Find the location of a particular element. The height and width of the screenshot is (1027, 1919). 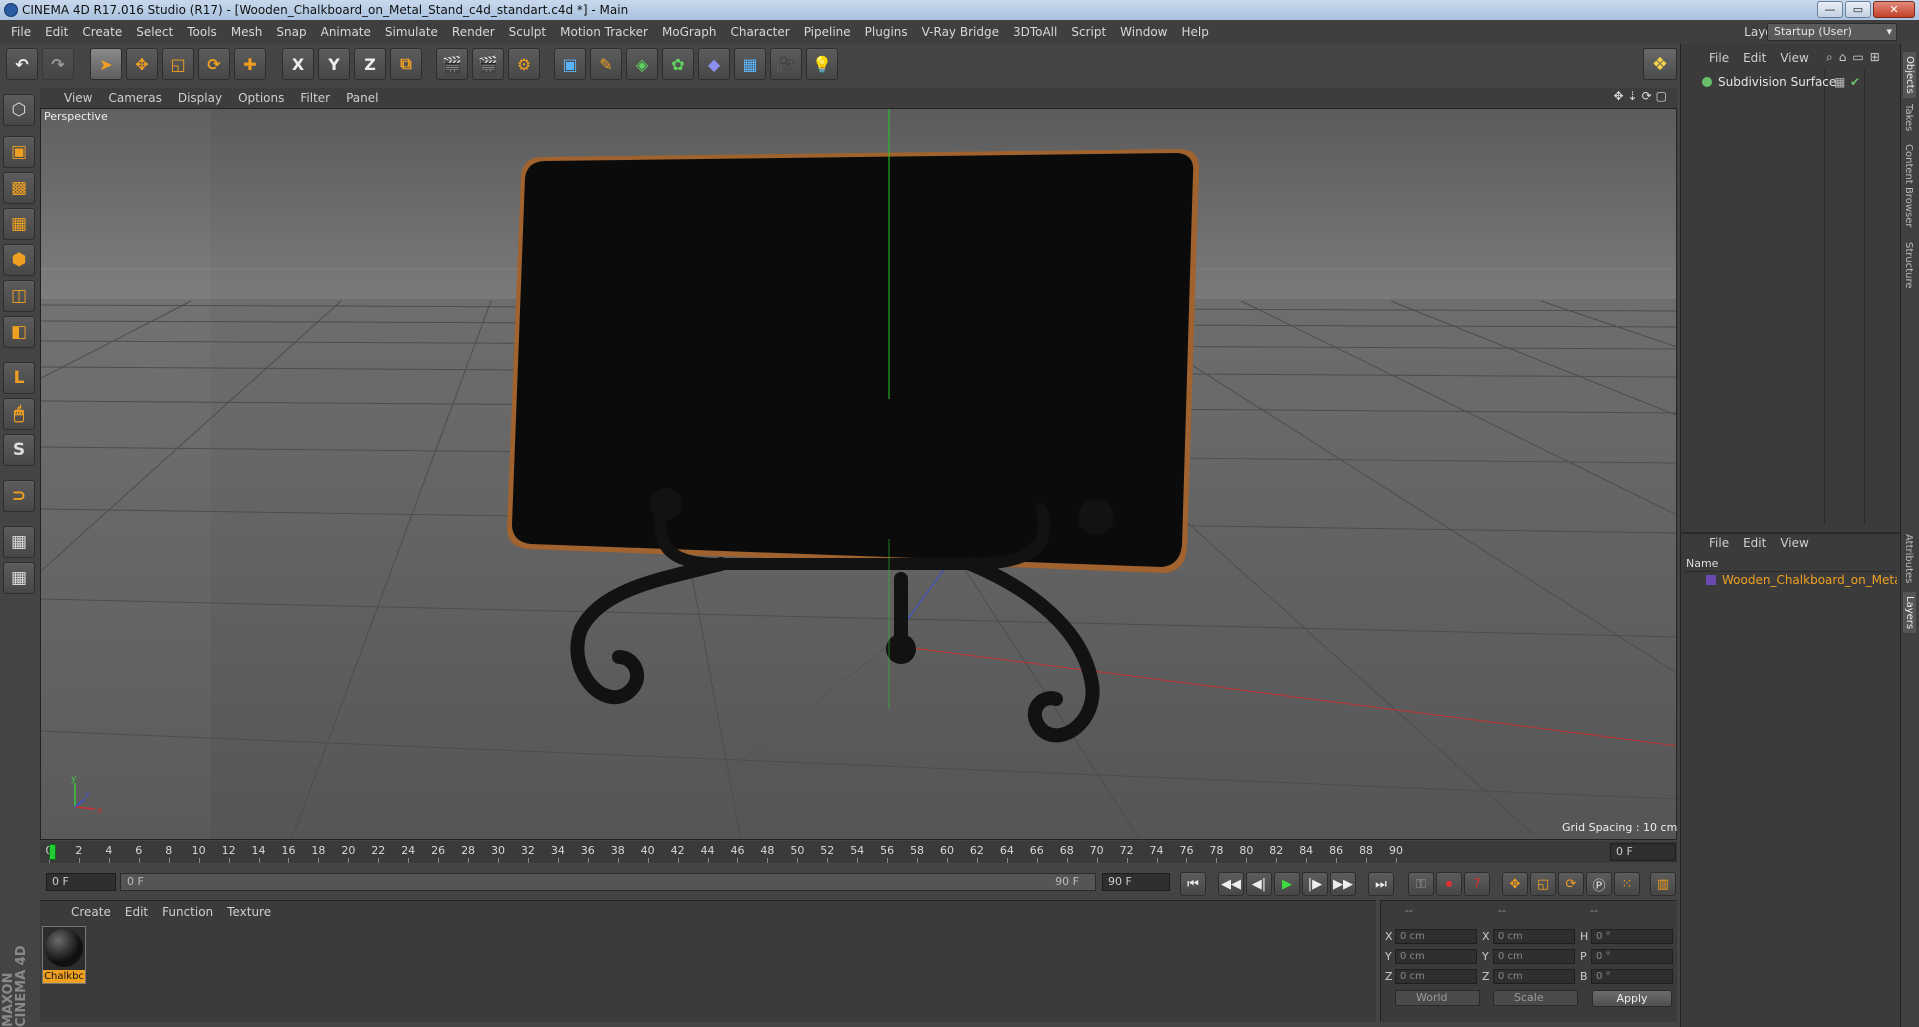

viewport-menu-options: Options is located at coordinates (261, 98).